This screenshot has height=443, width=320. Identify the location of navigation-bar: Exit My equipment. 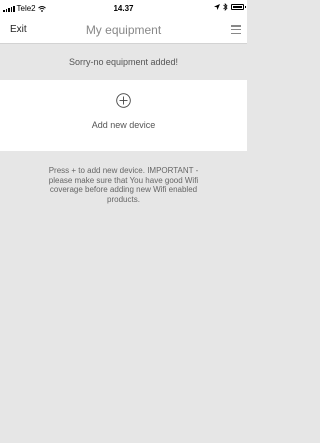
(123, 30).